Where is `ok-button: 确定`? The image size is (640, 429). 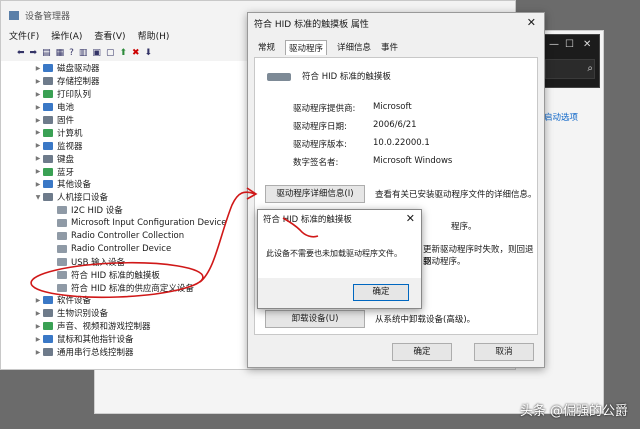
ok-button: 确定 is located at coordinates (422, 352).